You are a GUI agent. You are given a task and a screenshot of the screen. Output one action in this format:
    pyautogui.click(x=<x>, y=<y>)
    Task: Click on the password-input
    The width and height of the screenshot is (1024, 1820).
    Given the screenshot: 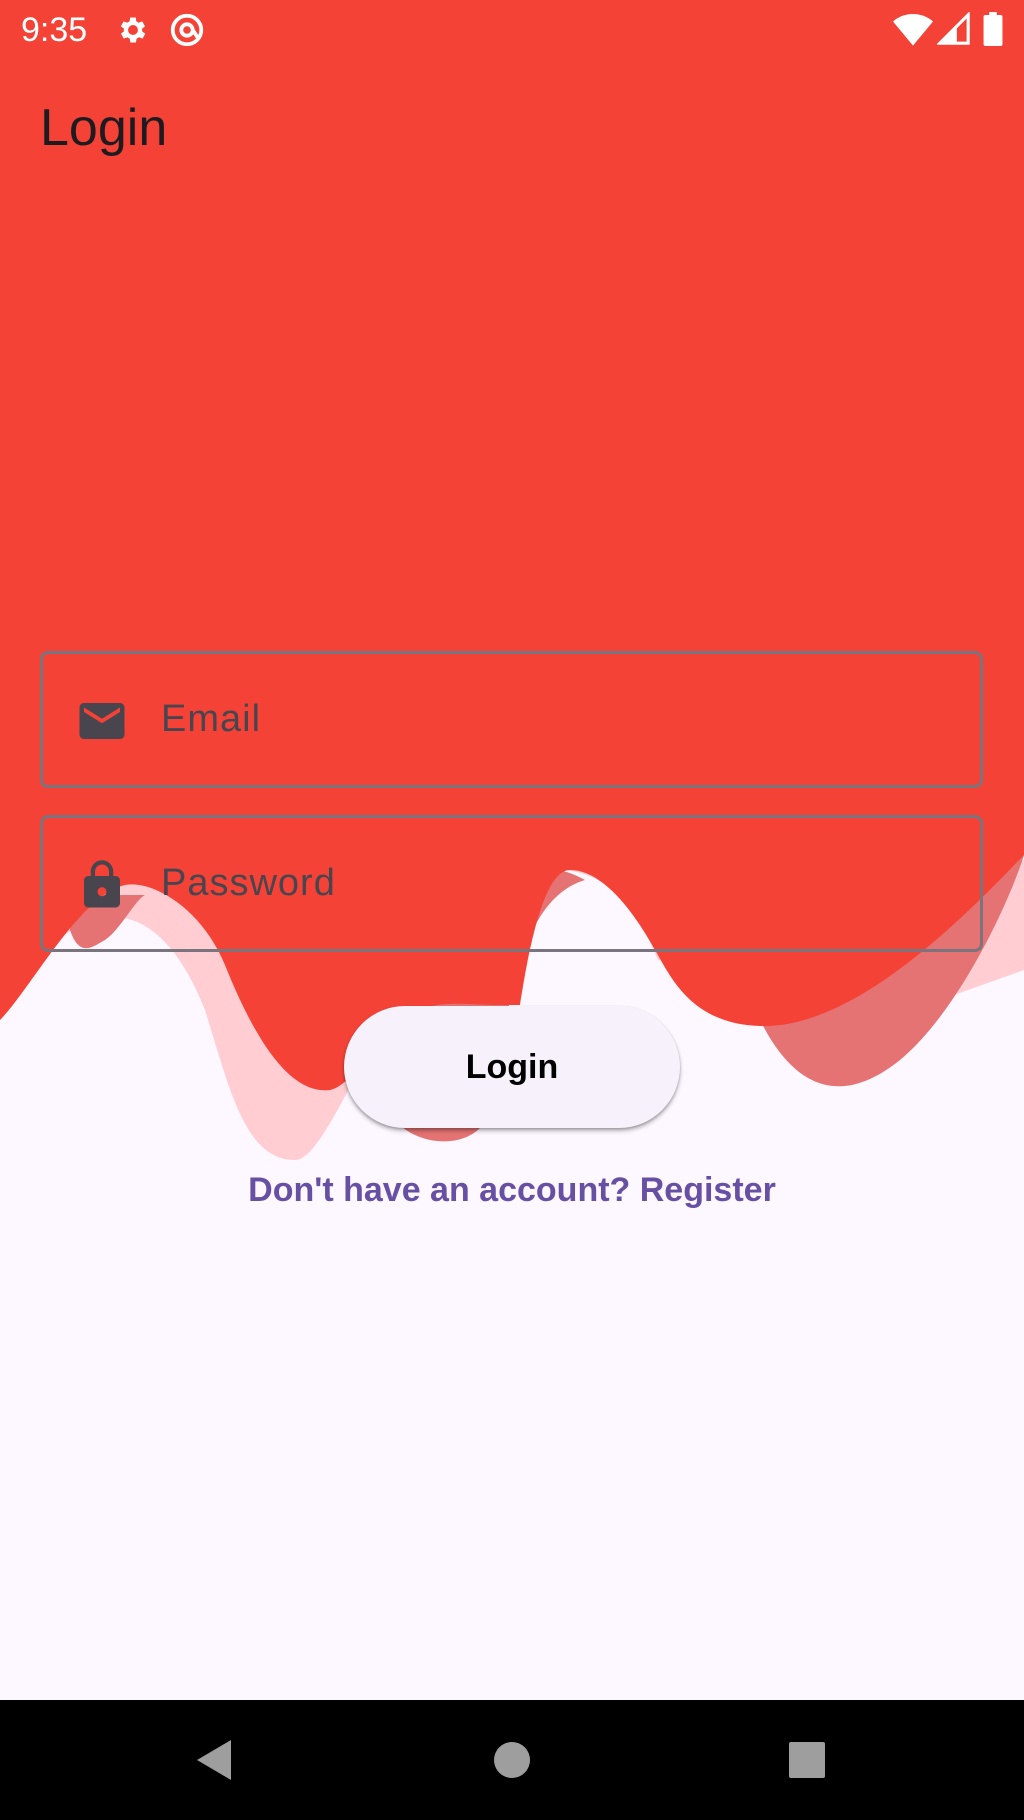 What is the action you would take?
    pyautogui.click(x=560, y=883)
    